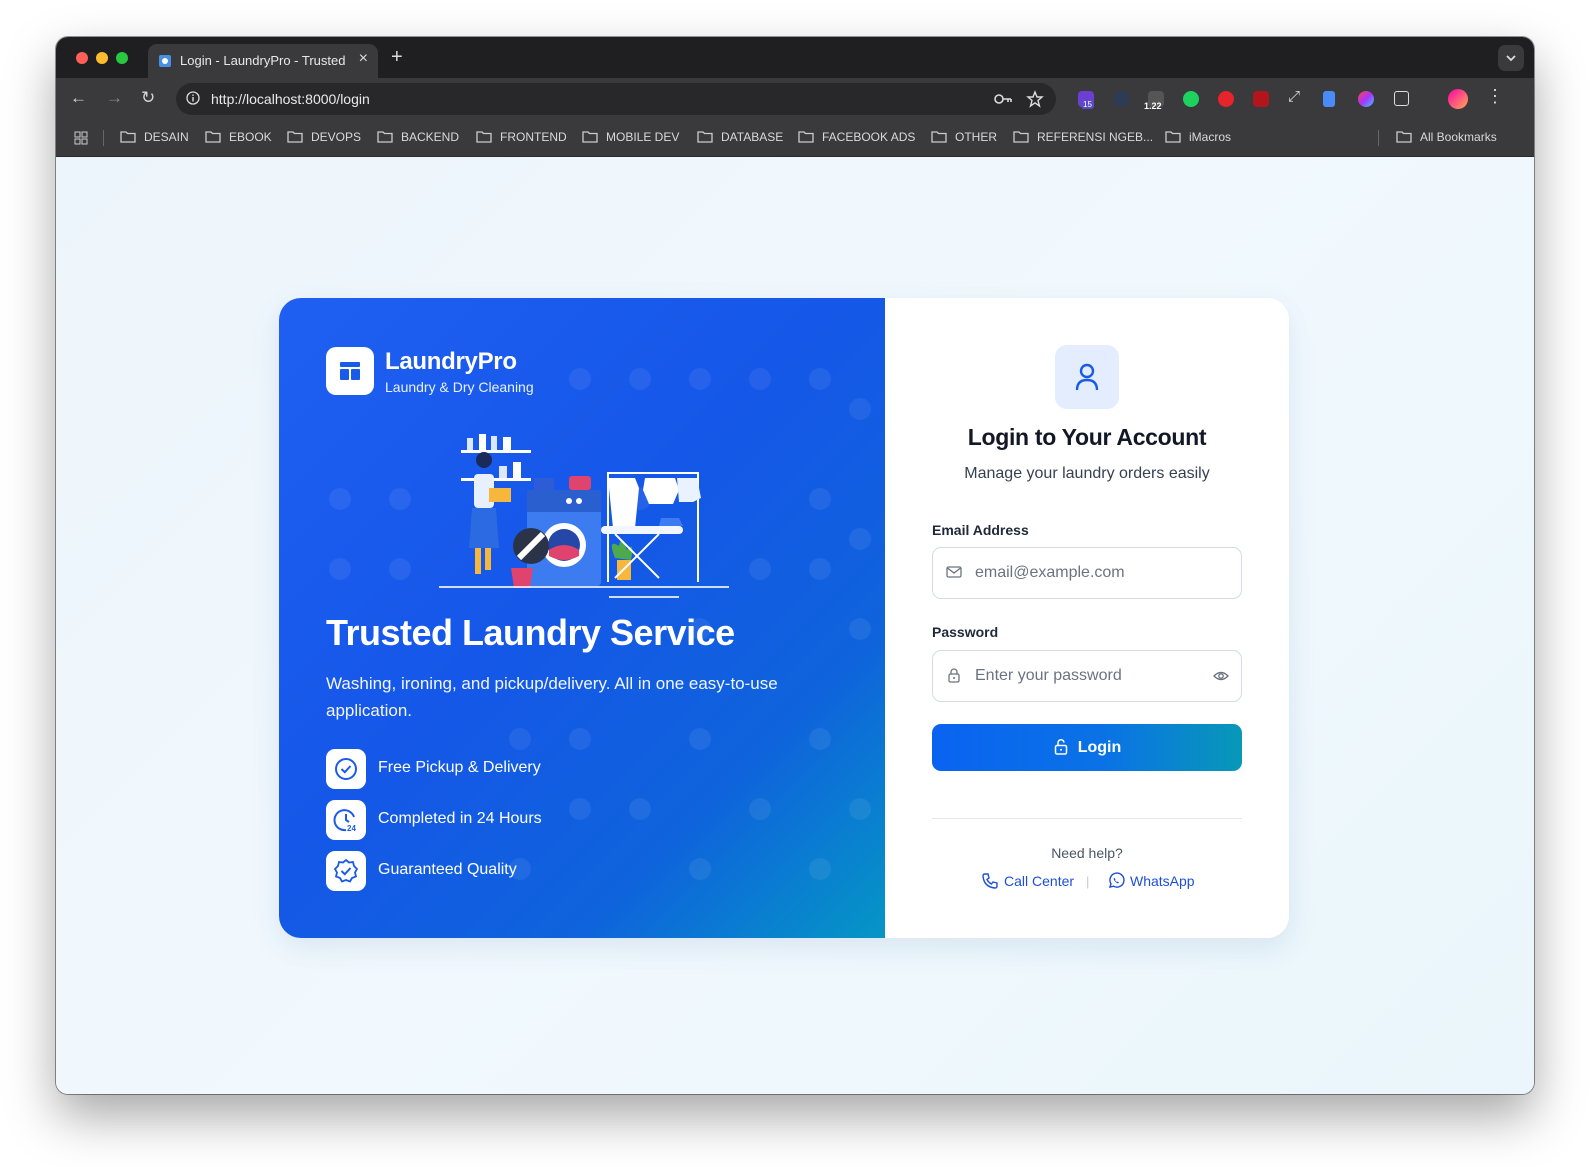 The image size is (1590, 1167). Describe the element at coordinates (1296, 96) in the screenshot. I see `expand-icon: ⤢` at that location.